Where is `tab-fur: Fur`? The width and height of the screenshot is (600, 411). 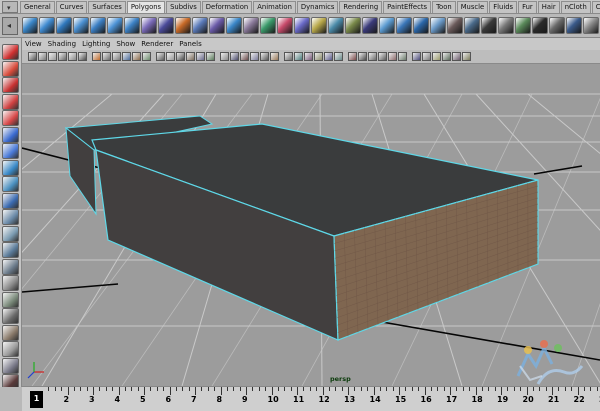 tab-fur: Fur is located at coordinates (527, 7).